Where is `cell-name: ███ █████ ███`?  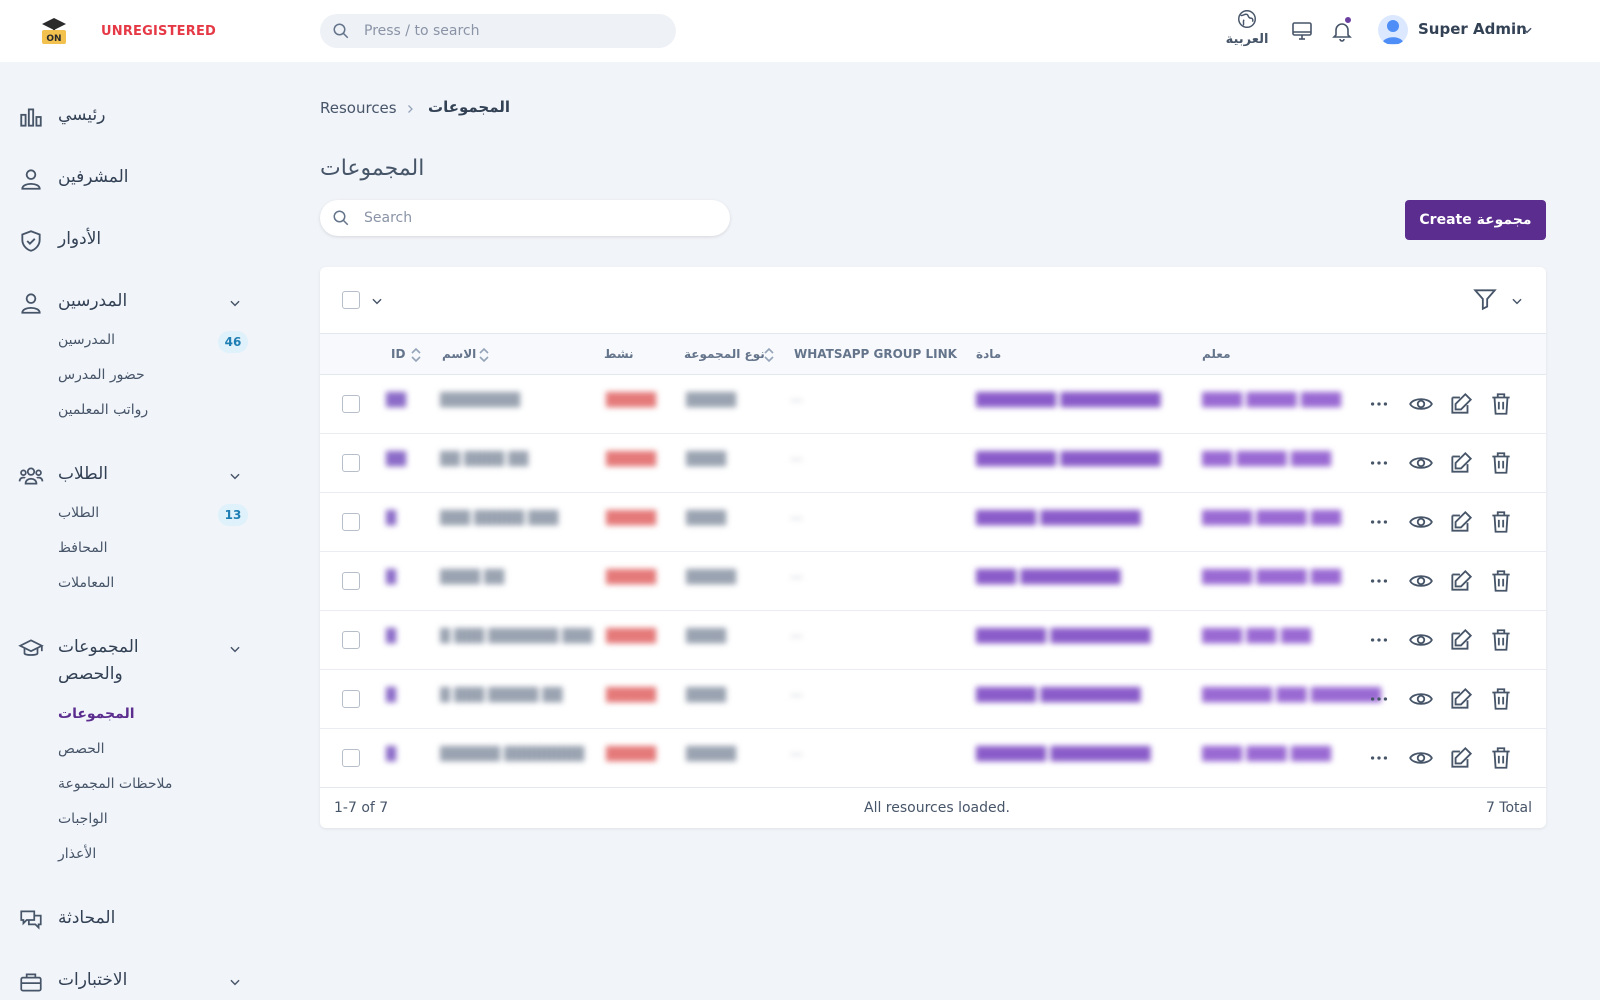
cell-name: ███ █████ ███ is located at coordinates (499, 518).